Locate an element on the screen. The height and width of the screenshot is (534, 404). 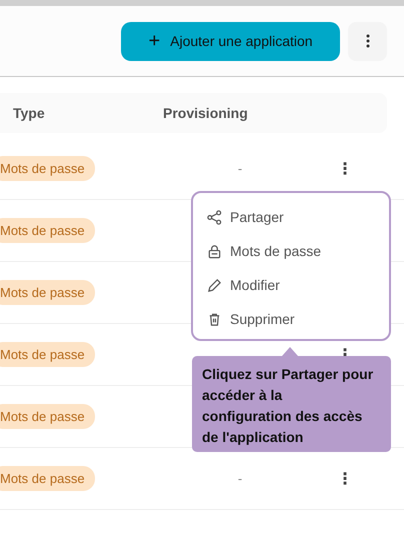
column-header: Type is located at coordinates (29, 113).